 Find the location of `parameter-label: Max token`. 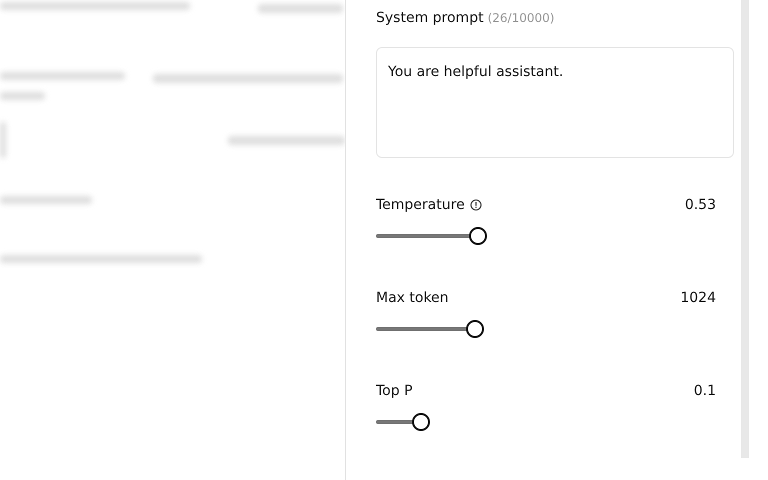

parameter-label: Max token is located at coordinates (412, 298).